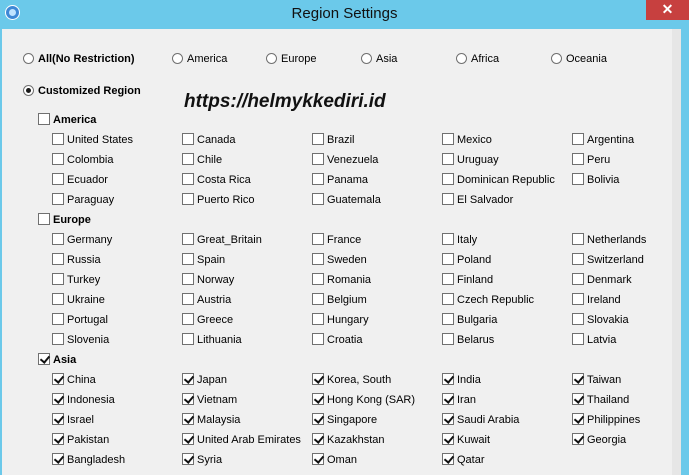 This screenshot has height=475, width=689. What do you see at coordinates (28, 90) in the screenshot?
I see `radio-customized-indicator` at bounding box center [28, 90].